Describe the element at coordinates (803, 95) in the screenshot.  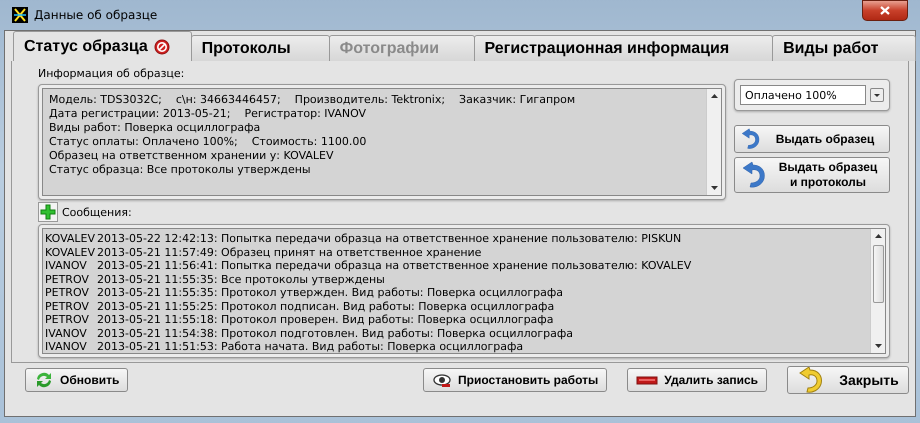
I see `payment-status-select: Оплачено 100%` at that location.